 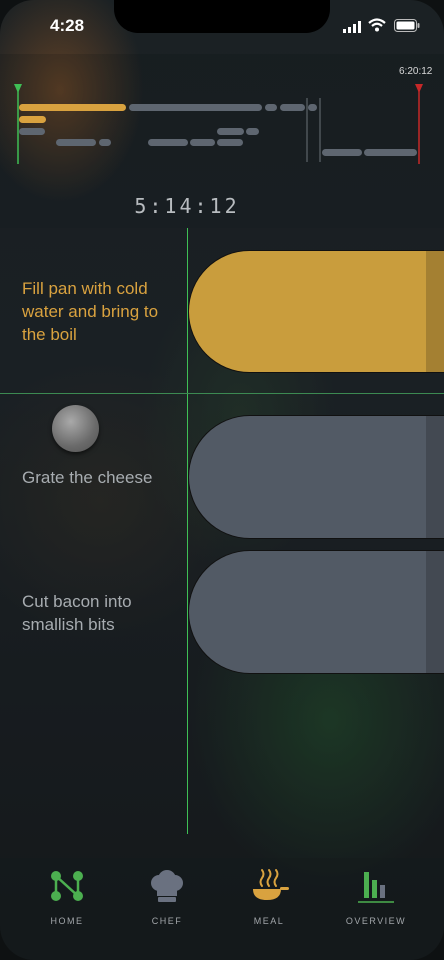 What do you see at coordinates (316, 477) in the screenshot?
I see `task-bar-grate-cheese` at bounding box center [316, 477].